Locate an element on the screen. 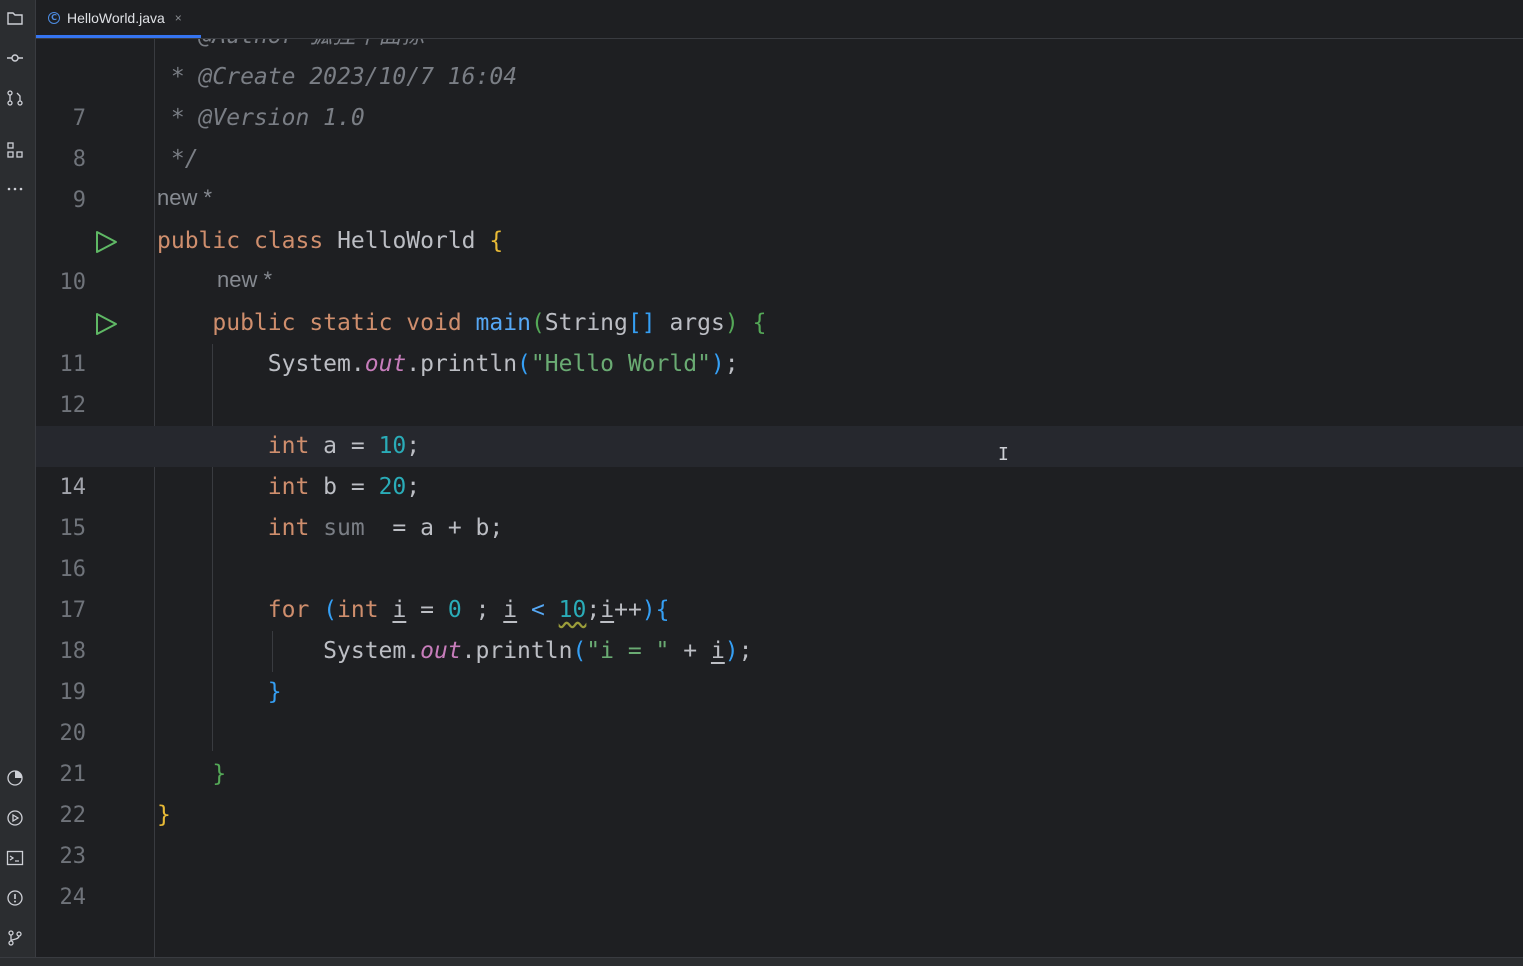 This screenshot has height=966, width=1523. code-line-12: 12 System.out.println("Hello World"); is located at coordinates (779, 381).